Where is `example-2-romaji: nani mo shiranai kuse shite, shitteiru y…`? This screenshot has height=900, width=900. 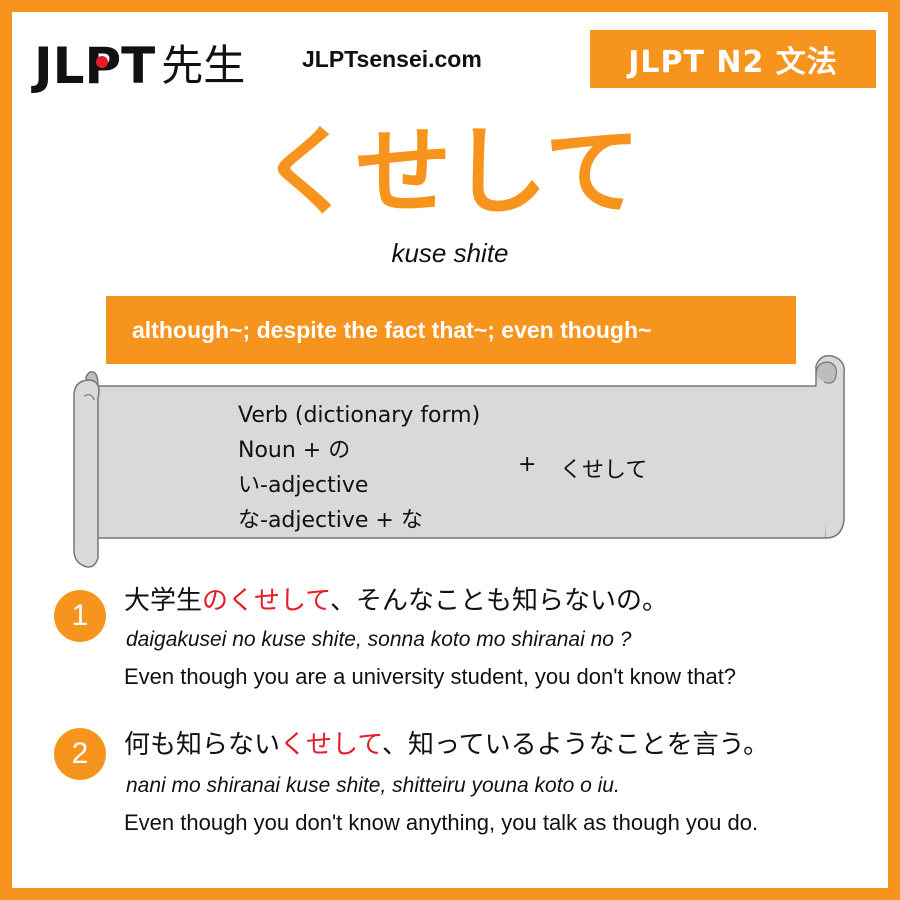
example-2-romaji: nani mo shiranai kuse shite, shitteiru y… is located at coordinates (373, 785).